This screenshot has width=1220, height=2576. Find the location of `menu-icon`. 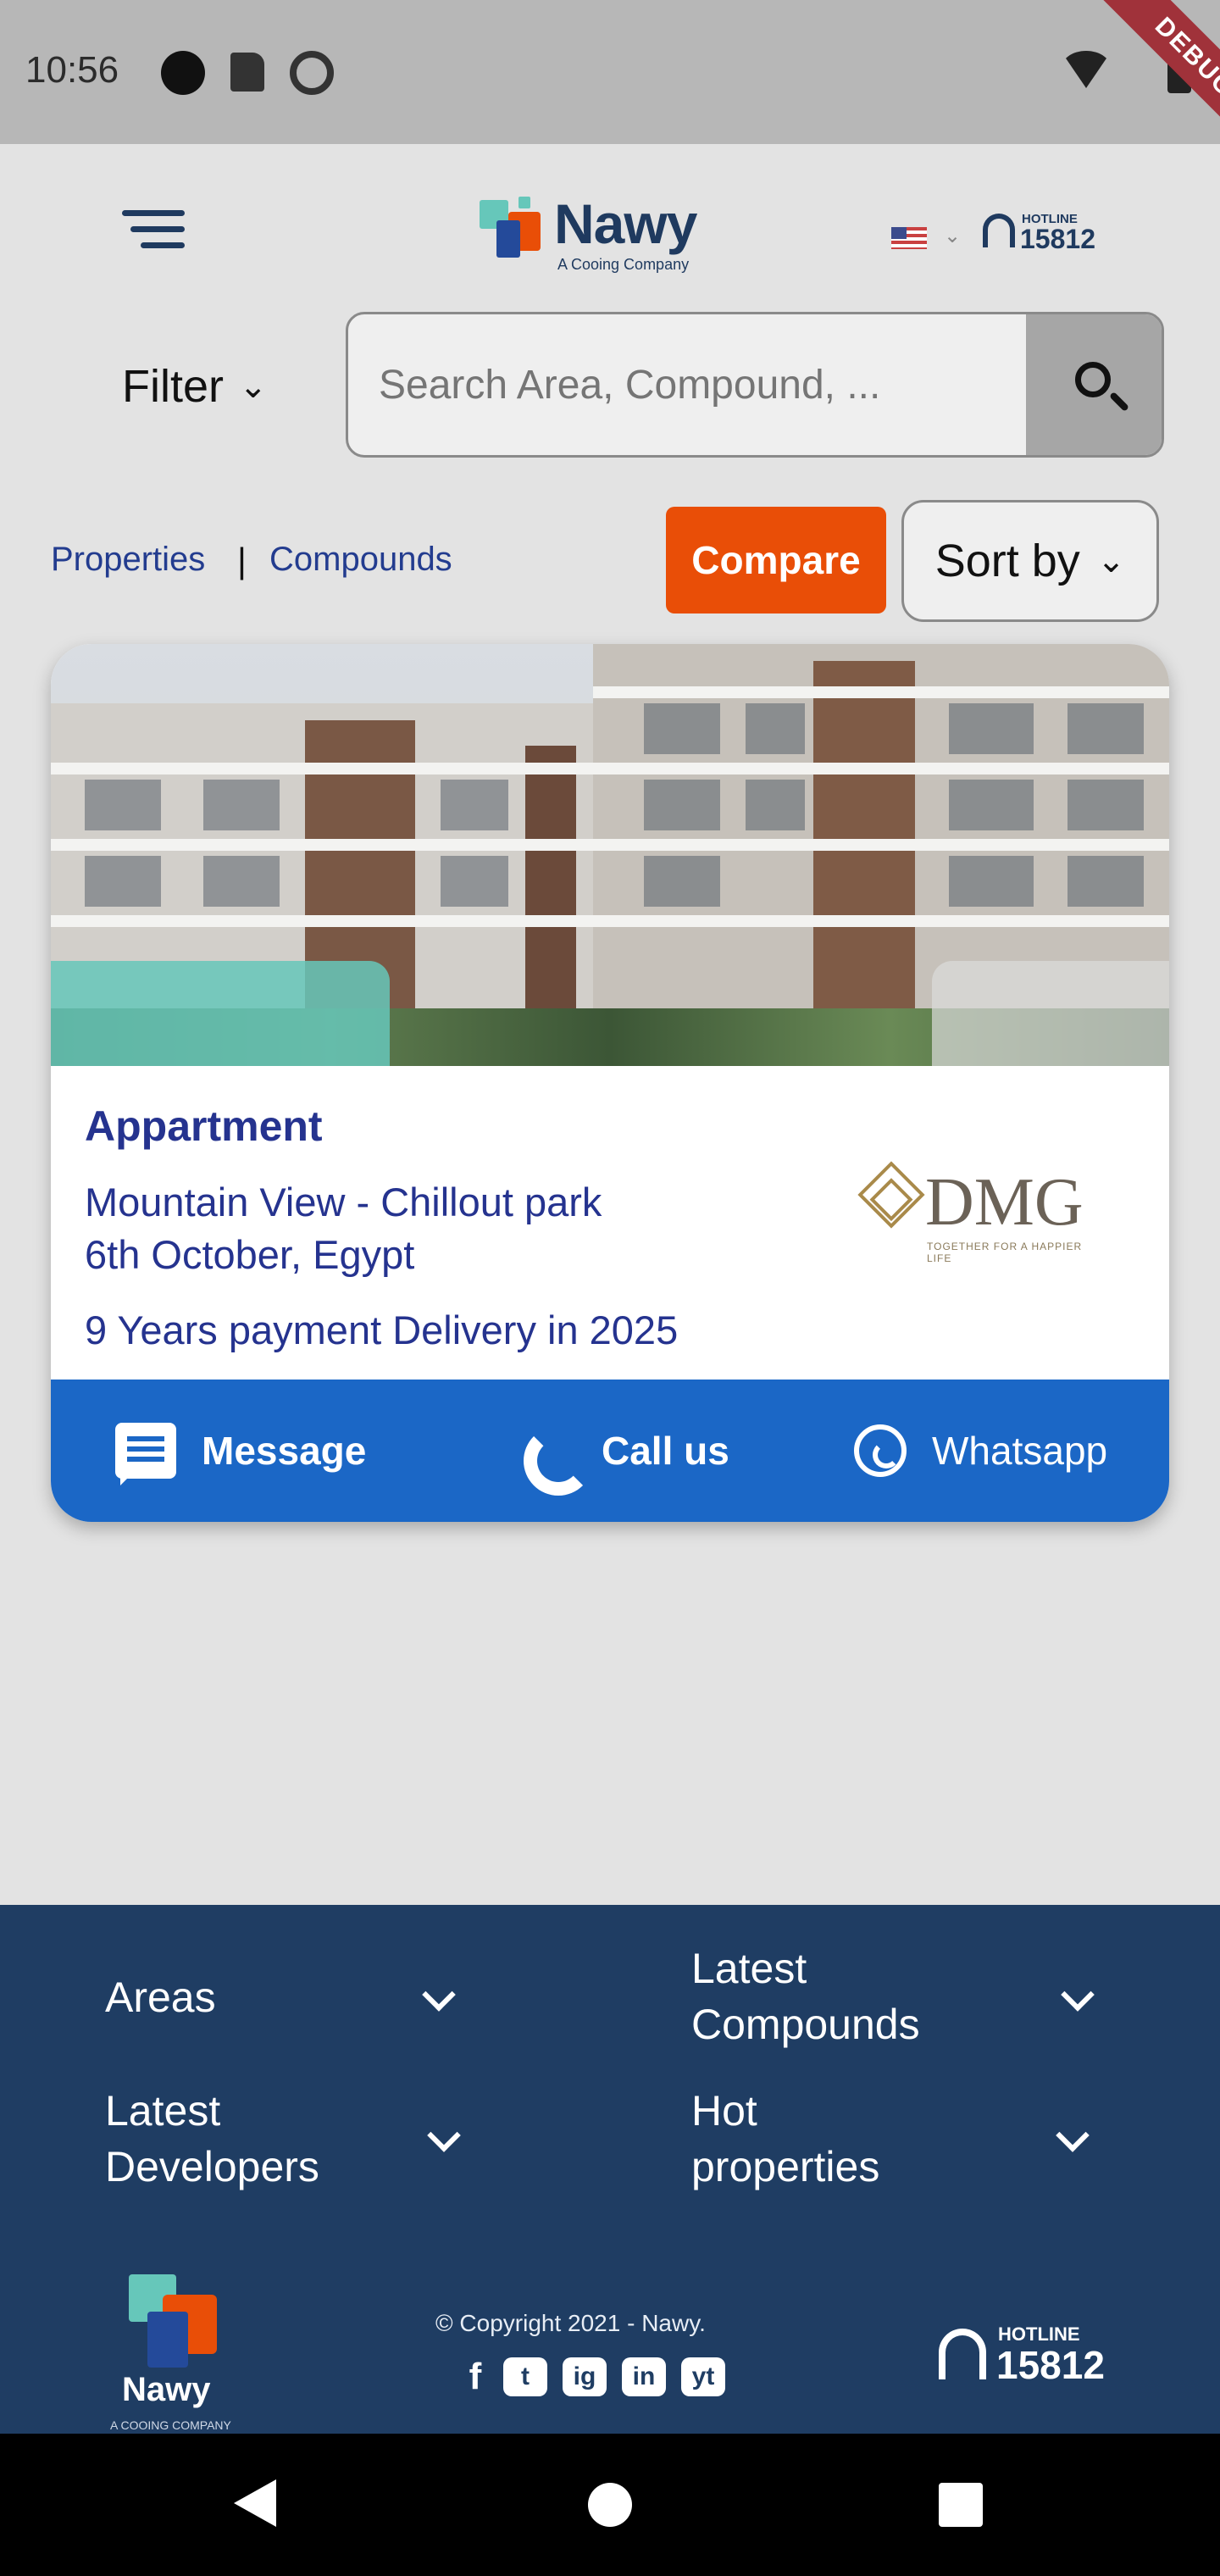

menu-icon is located at coordinates (153, 231).